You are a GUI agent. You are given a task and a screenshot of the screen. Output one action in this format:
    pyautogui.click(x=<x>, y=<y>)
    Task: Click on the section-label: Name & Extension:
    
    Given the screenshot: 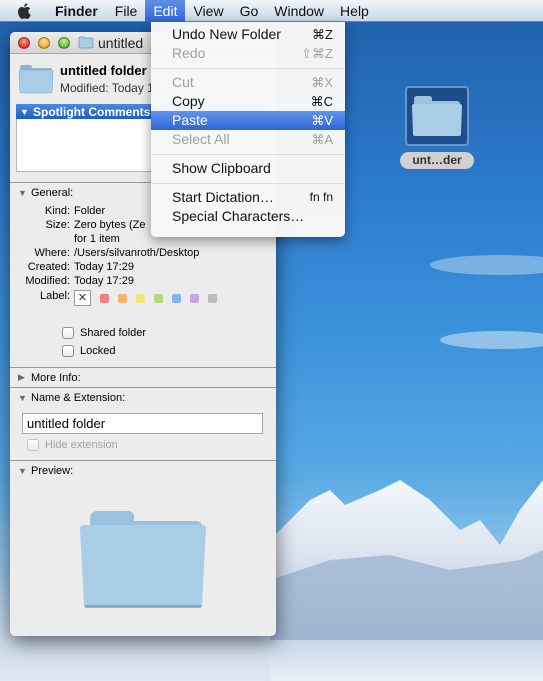 What is the action you would take?
    pyautogui.click(x=78, y=397)
    